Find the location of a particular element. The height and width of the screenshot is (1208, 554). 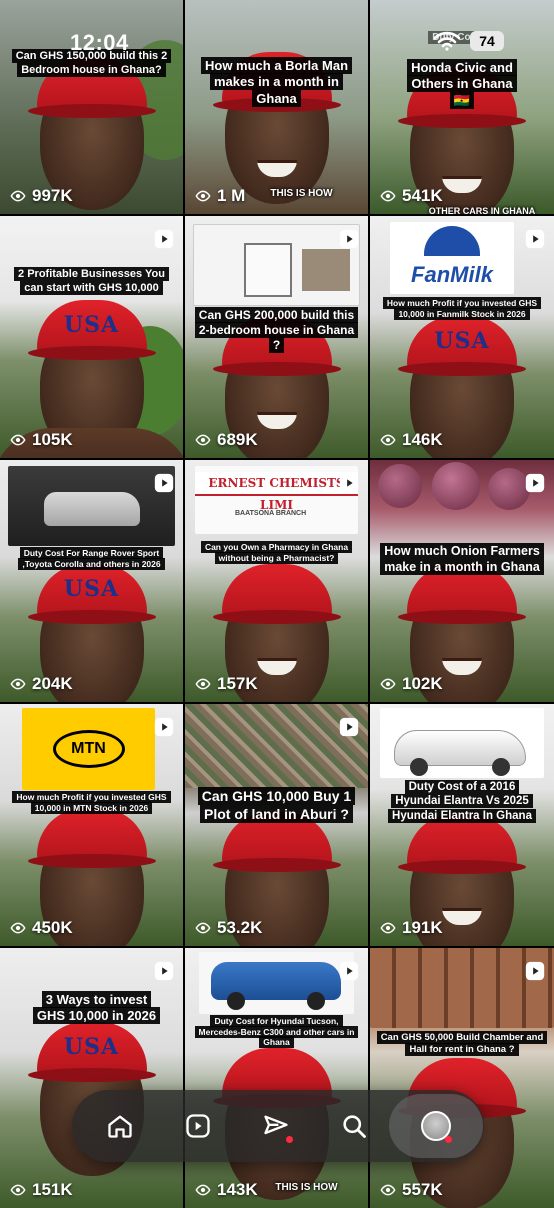

view-count: 191K is located at coordinates (411, 928).